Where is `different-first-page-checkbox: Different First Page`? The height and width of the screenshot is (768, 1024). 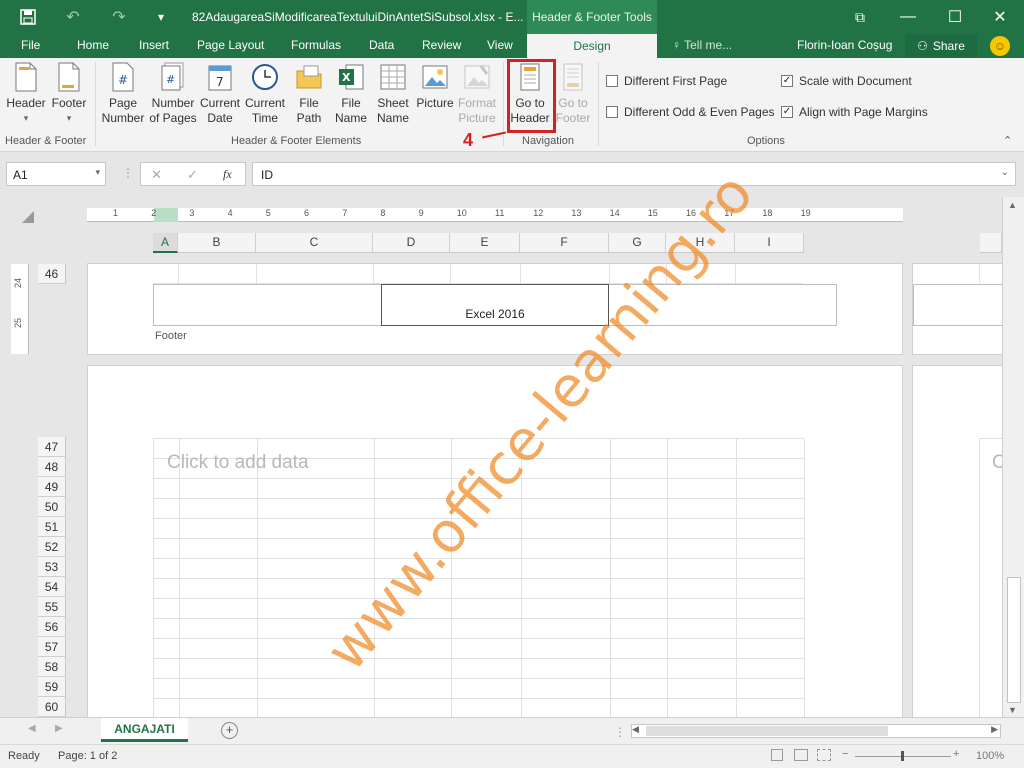 different-first-page-checkbox: Different First Page is located at coordinates (666, 81).